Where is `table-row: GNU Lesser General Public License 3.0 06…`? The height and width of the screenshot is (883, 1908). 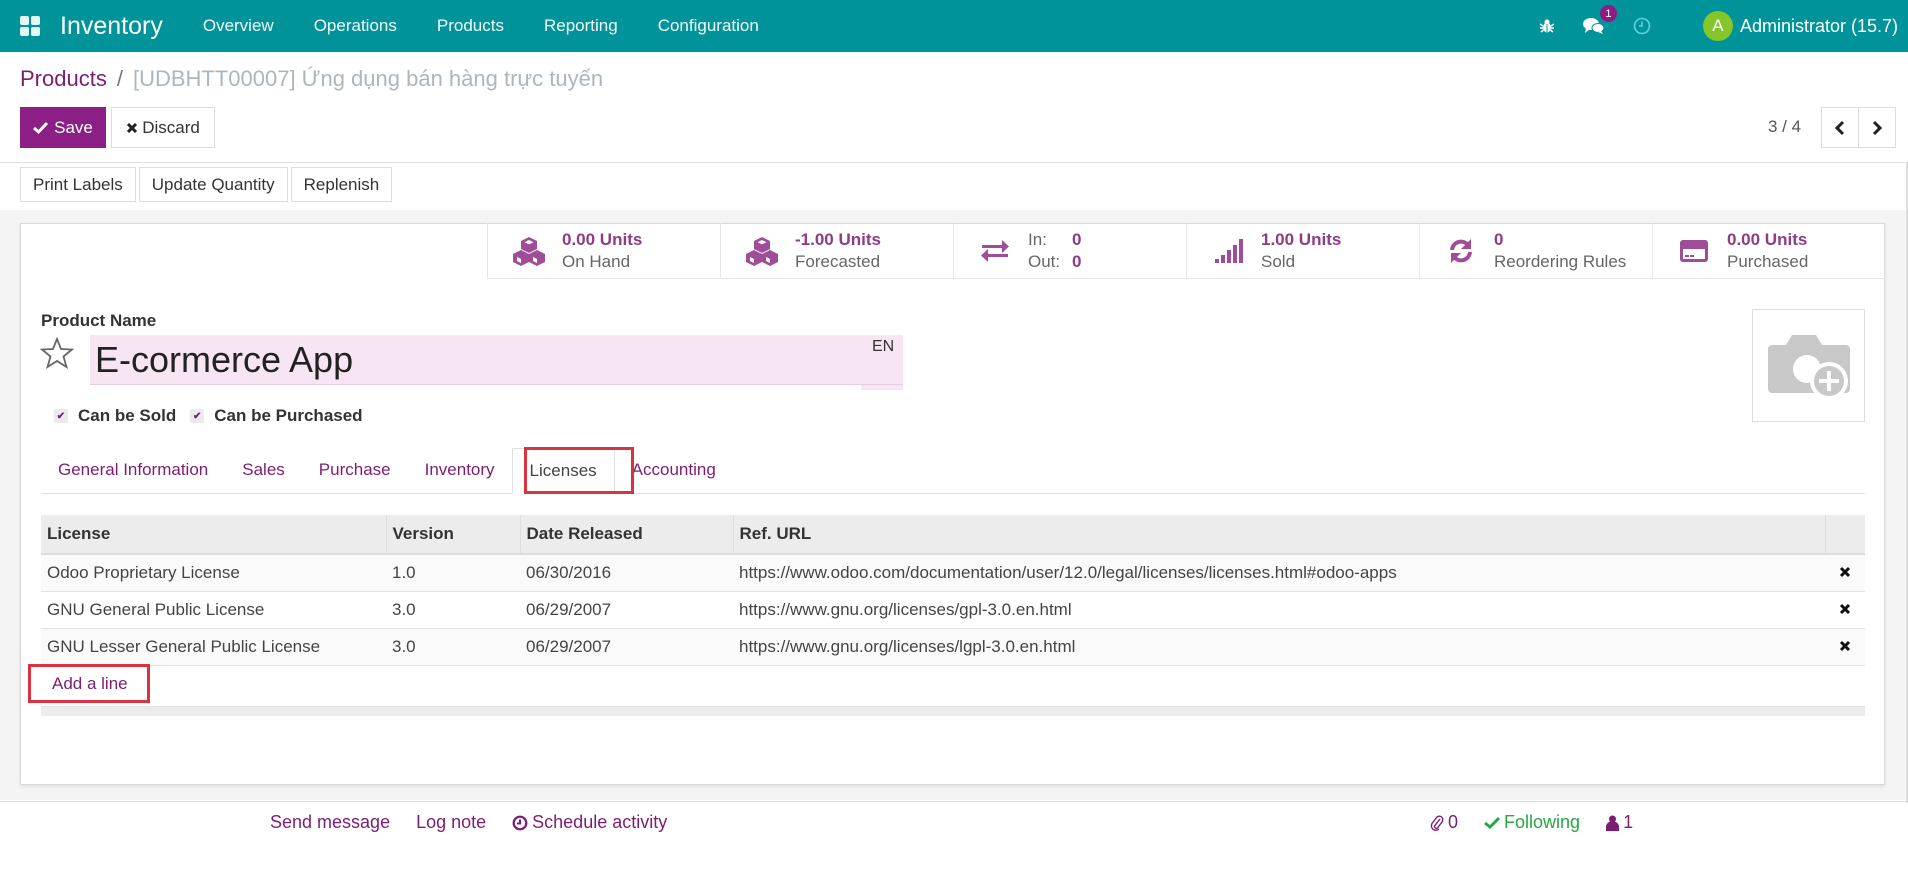 table-row: GNU Lesser General Public License 3.0 06… is located at coordinates (953, 647).